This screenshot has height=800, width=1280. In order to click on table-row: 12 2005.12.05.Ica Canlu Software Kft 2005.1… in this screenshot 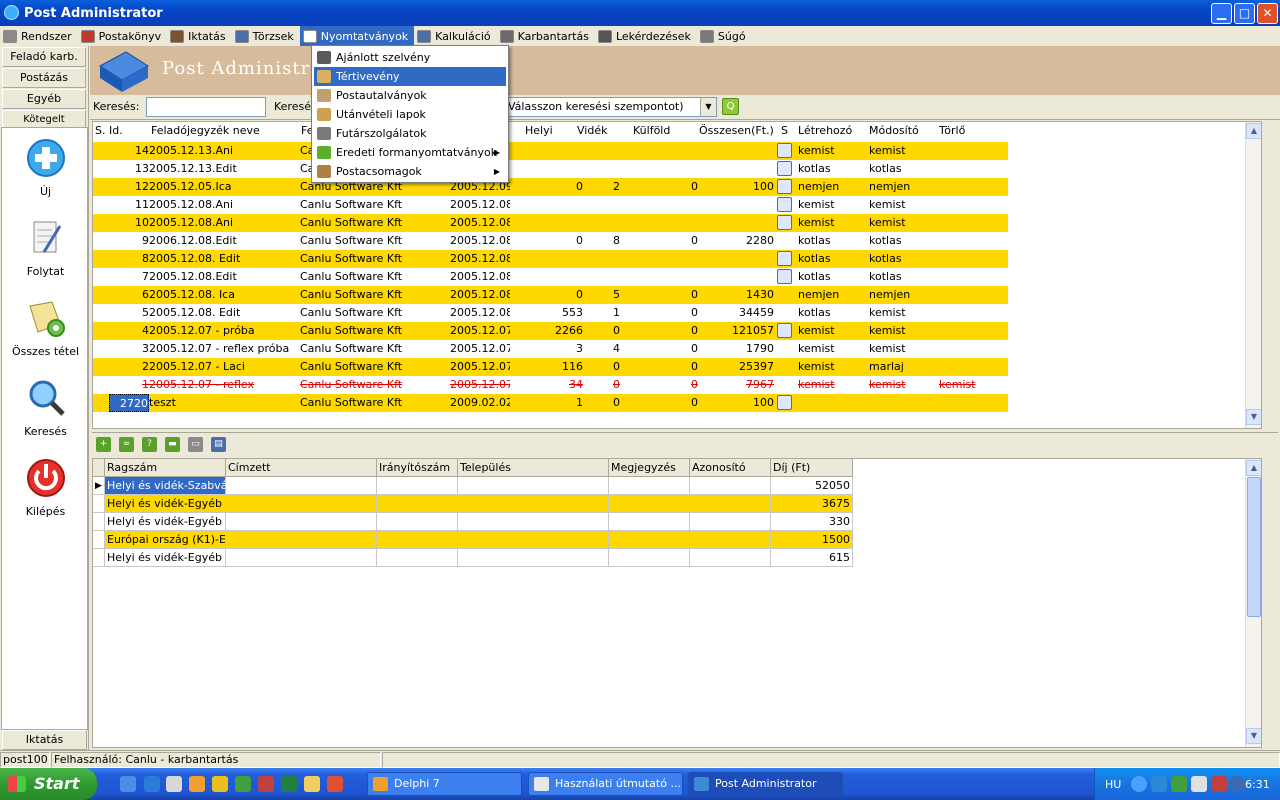, I will do `click(550, 187)`.